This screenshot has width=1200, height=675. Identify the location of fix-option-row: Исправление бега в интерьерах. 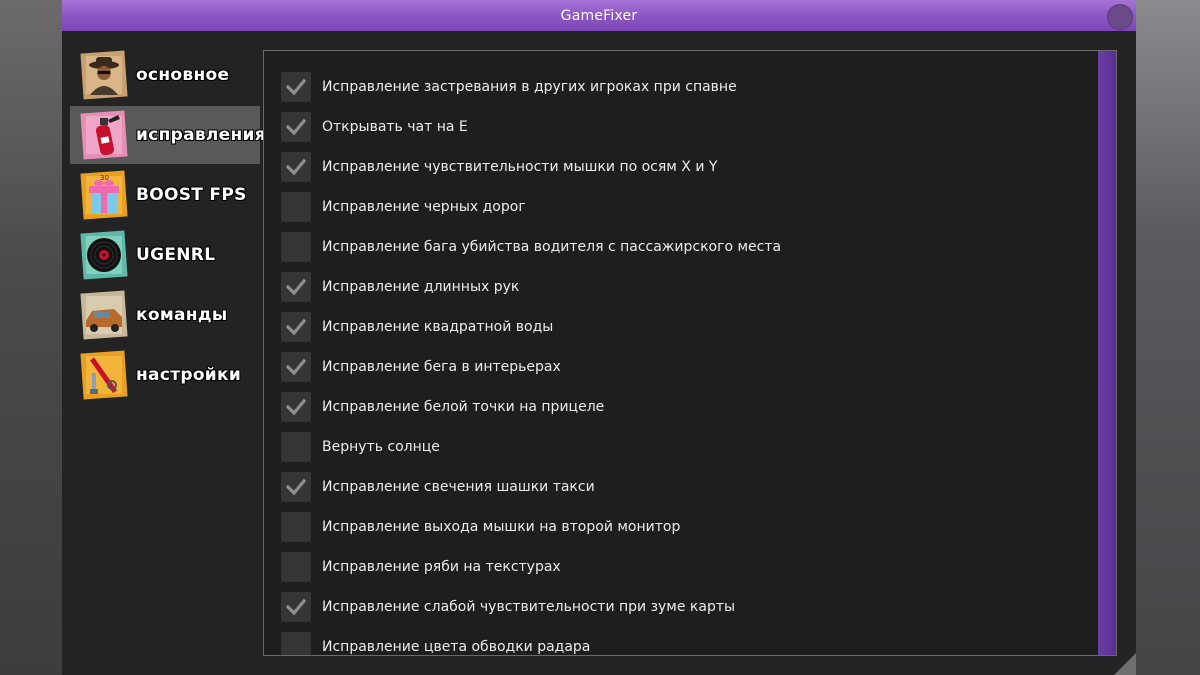
(531, 367).